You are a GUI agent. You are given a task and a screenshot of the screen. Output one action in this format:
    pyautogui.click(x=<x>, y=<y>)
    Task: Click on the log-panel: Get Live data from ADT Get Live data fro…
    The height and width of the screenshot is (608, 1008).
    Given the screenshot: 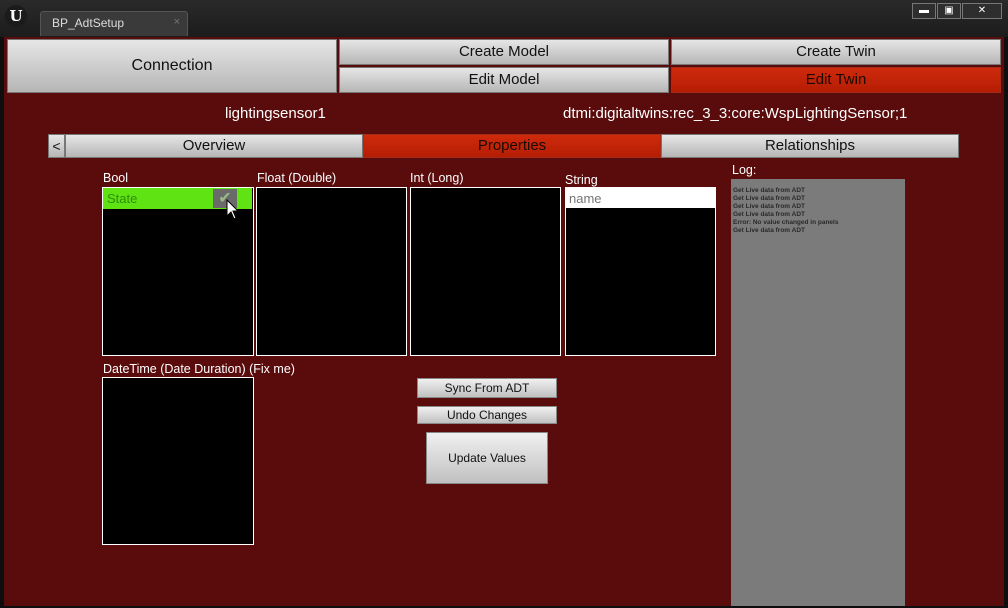 What is the action you would take?
    pyautogui.click(x=818, y=392)
    